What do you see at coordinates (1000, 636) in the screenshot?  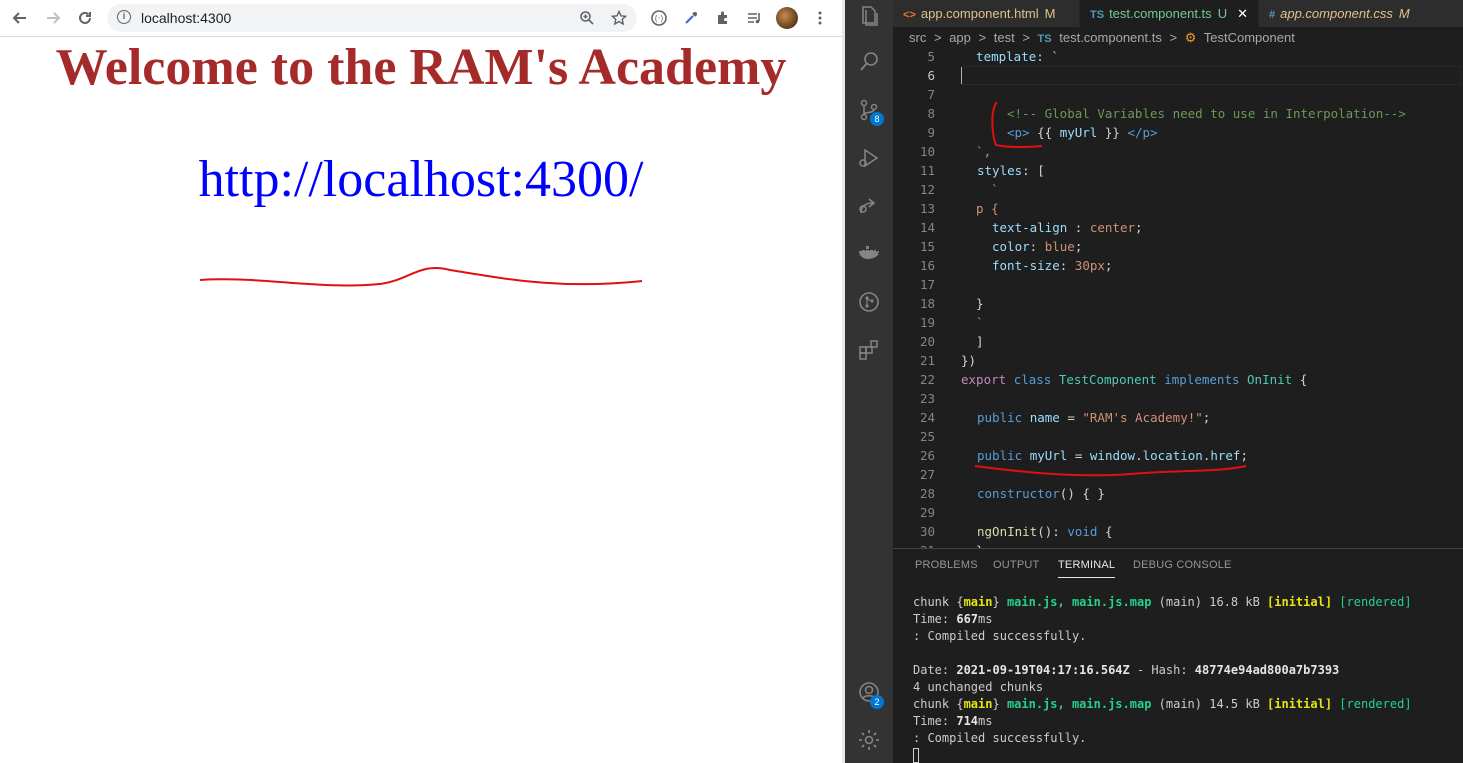 I see `terminal-line: : Compiled successfully.` at bounding box center [1000, 636].